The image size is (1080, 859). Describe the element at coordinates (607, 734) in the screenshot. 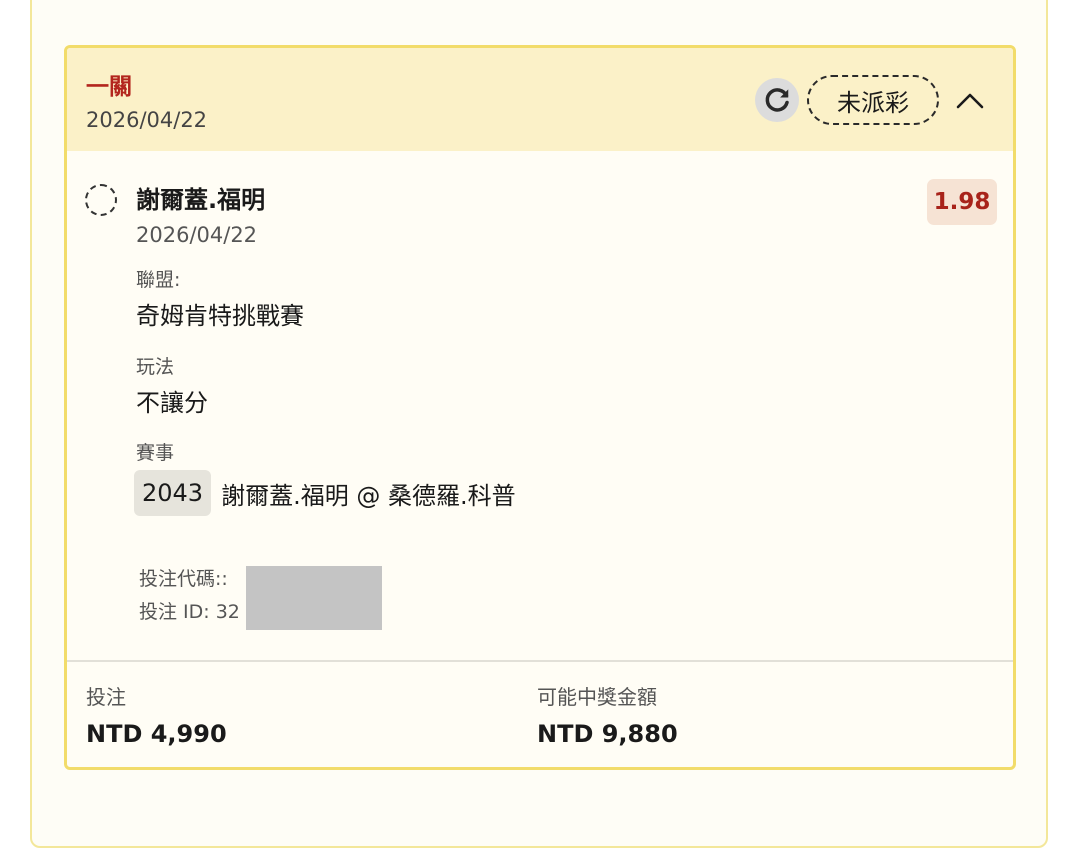

I see `potential-payout-amount: NTD 9,880` at that location.